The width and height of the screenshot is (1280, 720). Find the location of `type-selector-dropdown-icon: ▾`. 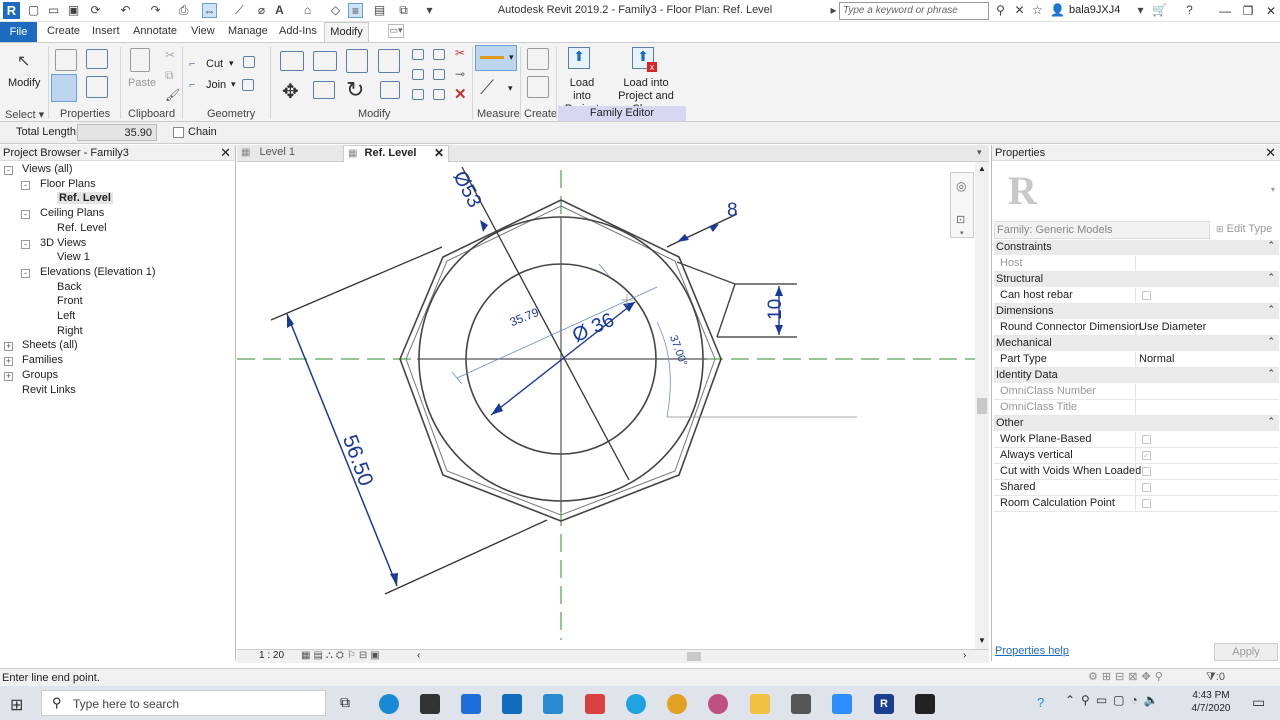

type-selector-dropdown-icon: ▾ is located at coordinates (1273, 189).